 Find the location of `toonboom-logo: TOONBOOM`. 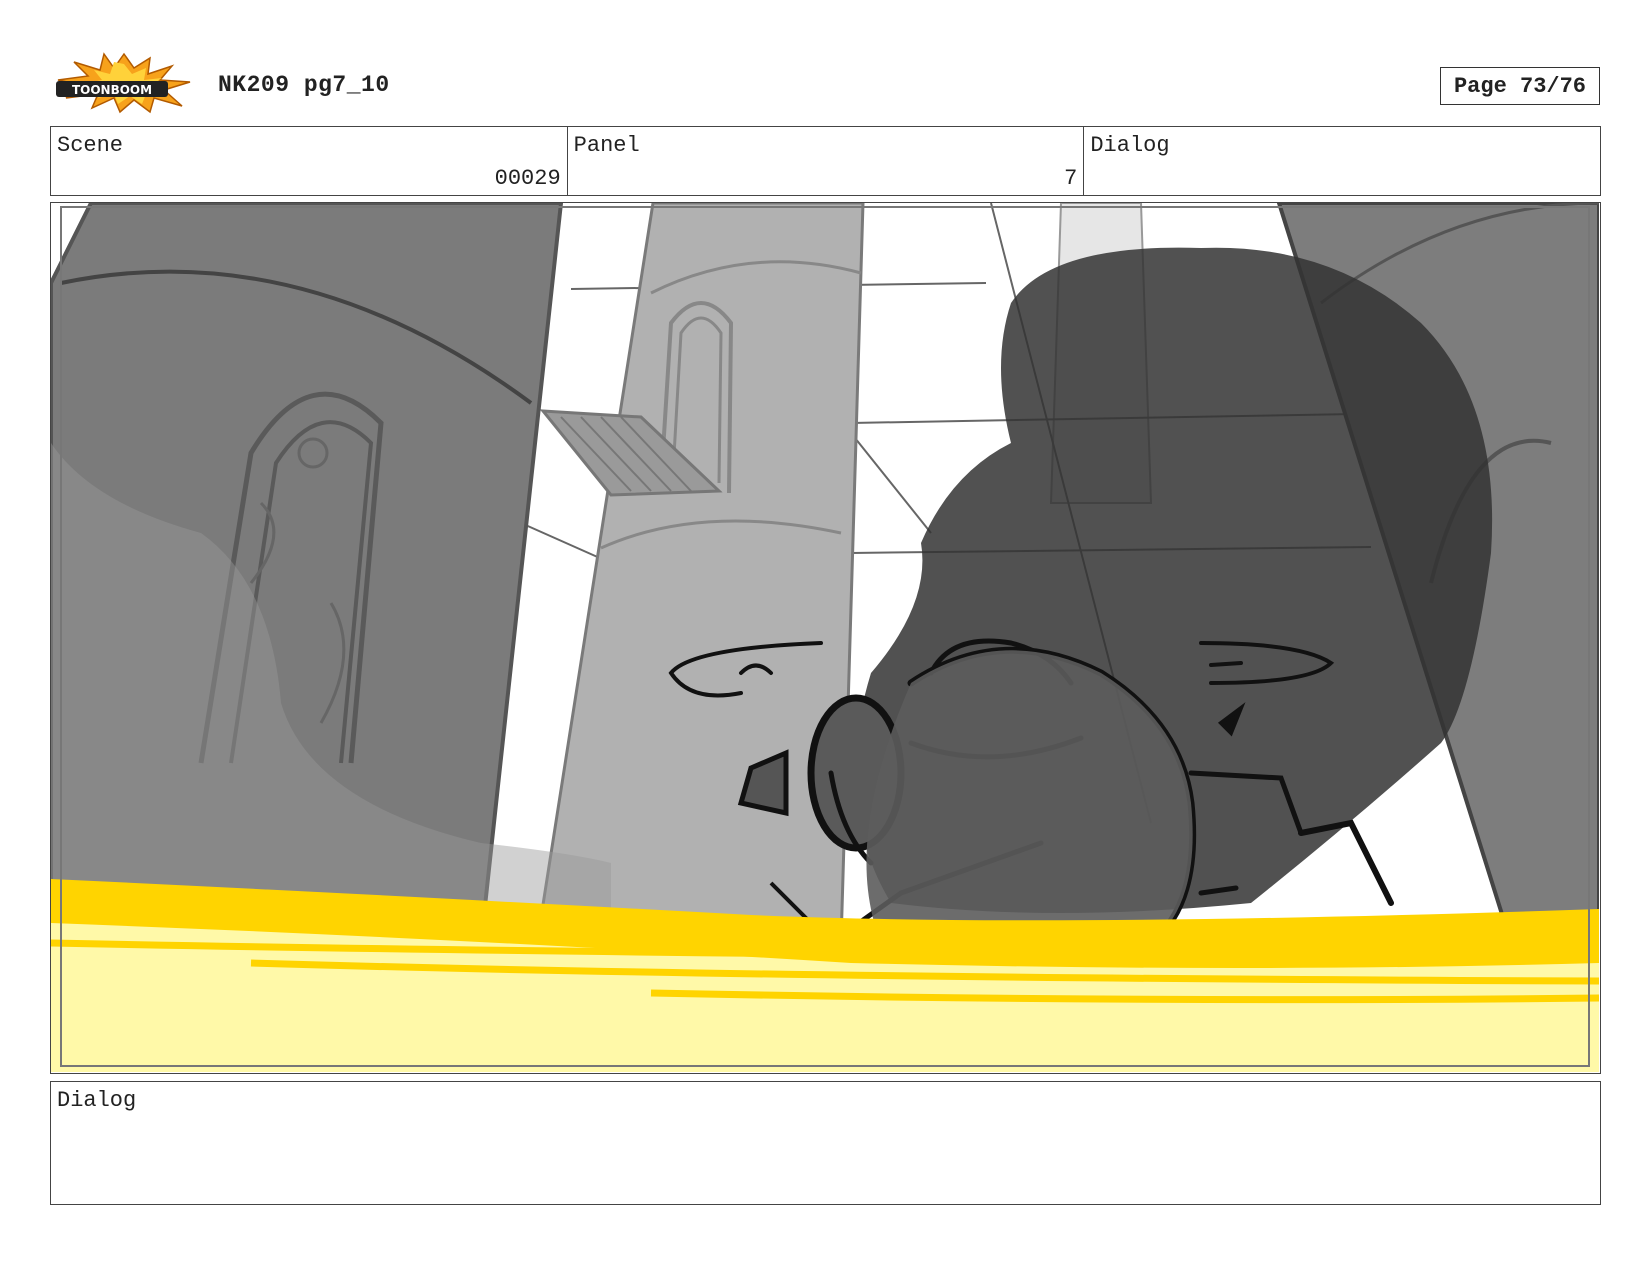

toonboom-logo: TOONBOOM is located at coordinates (124, 83).